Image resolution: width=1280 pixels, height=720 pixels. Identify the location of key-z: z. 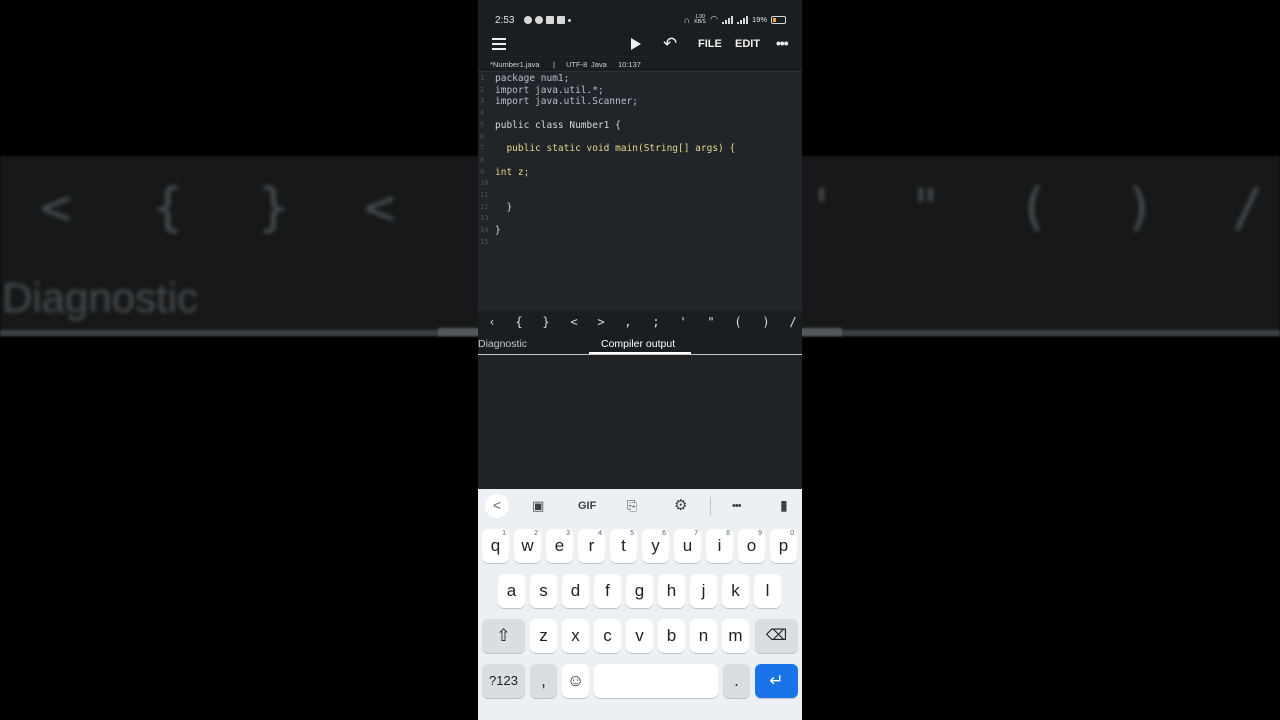
(543, 636).